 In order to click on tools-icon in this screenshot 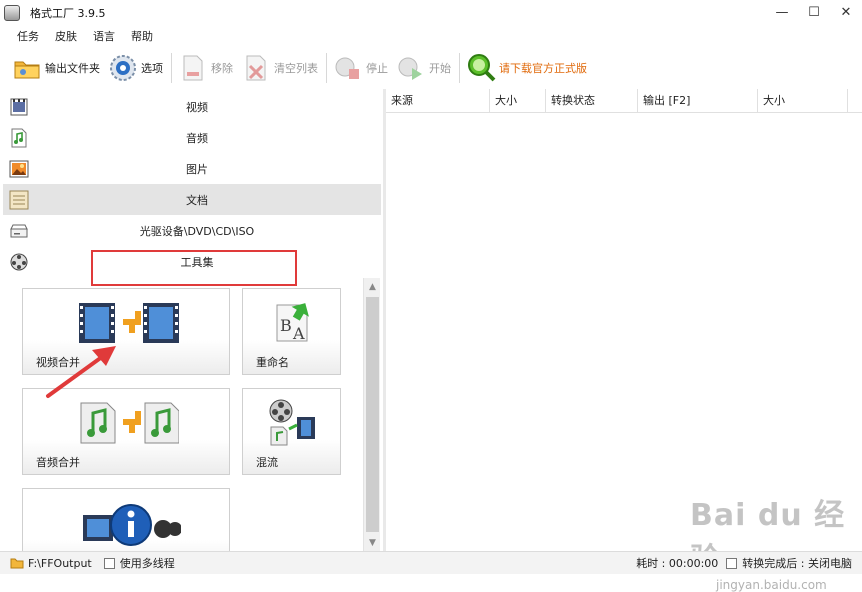, I will do `click(19, 262)`.